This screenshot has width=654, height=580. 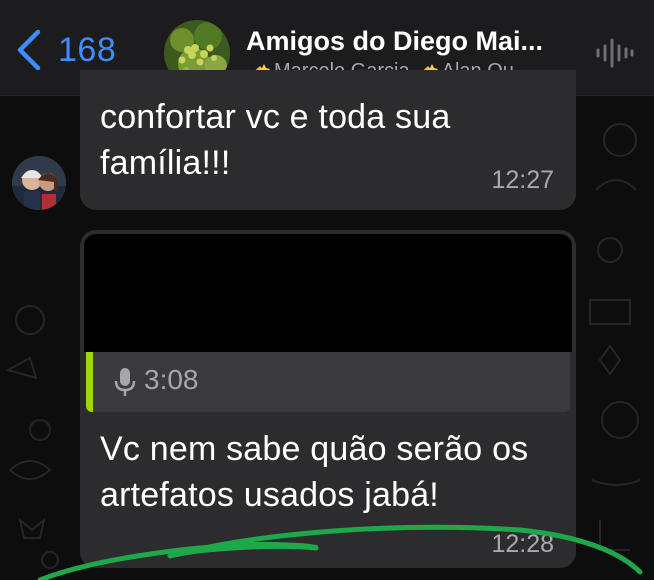 I want to click on message-text: confortar vc e toda sua, so click(x=275, y=117).